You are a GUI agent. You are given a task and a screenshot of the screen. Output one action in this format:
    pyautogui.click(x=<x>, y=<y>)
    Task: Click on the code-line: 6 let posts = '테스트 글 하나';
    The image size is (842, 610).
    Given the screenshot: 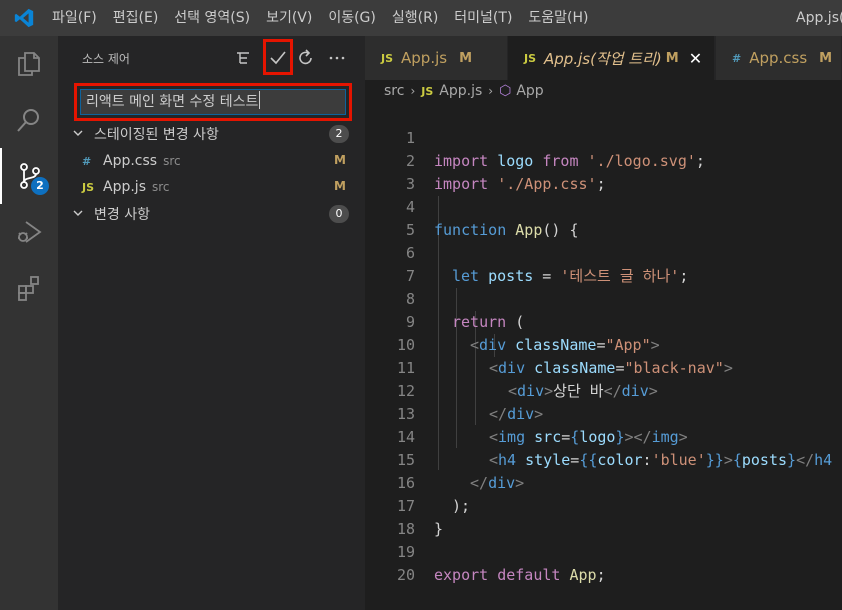 What is the action you would take?
    pyautogui.click(x=603, y=252)
    